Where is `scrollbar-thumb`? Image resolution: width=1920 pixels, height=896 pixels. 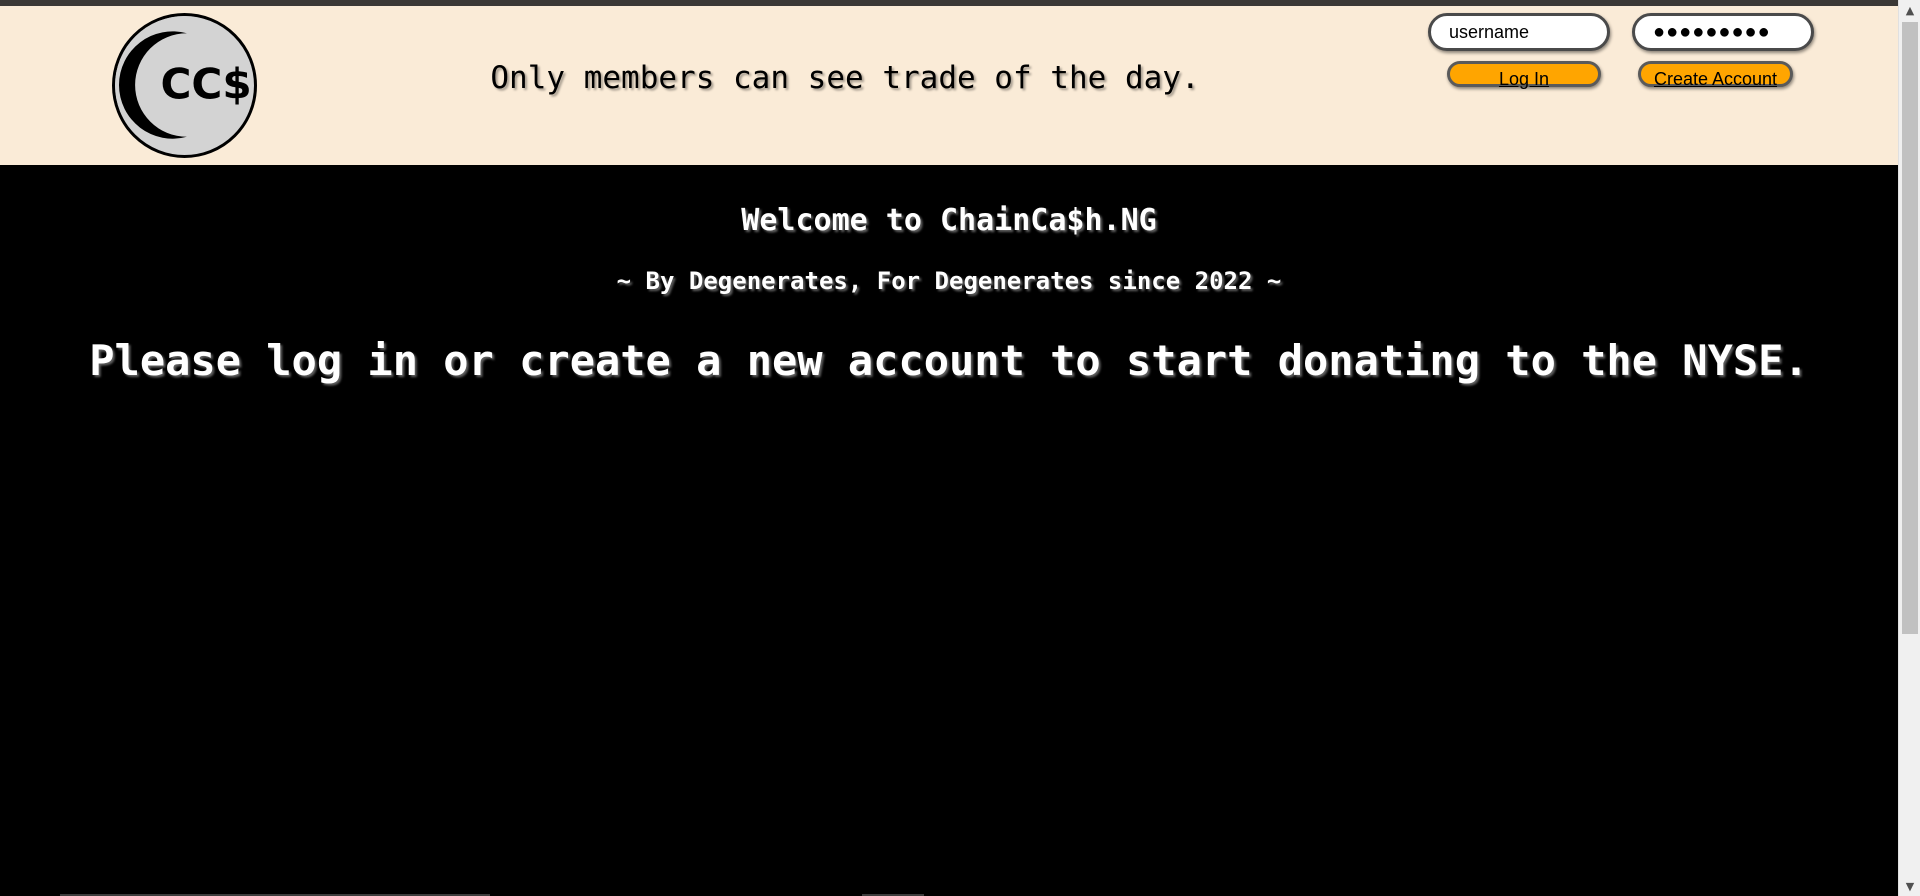 scrollbar-thumb is located at coordinates (1910, 328).